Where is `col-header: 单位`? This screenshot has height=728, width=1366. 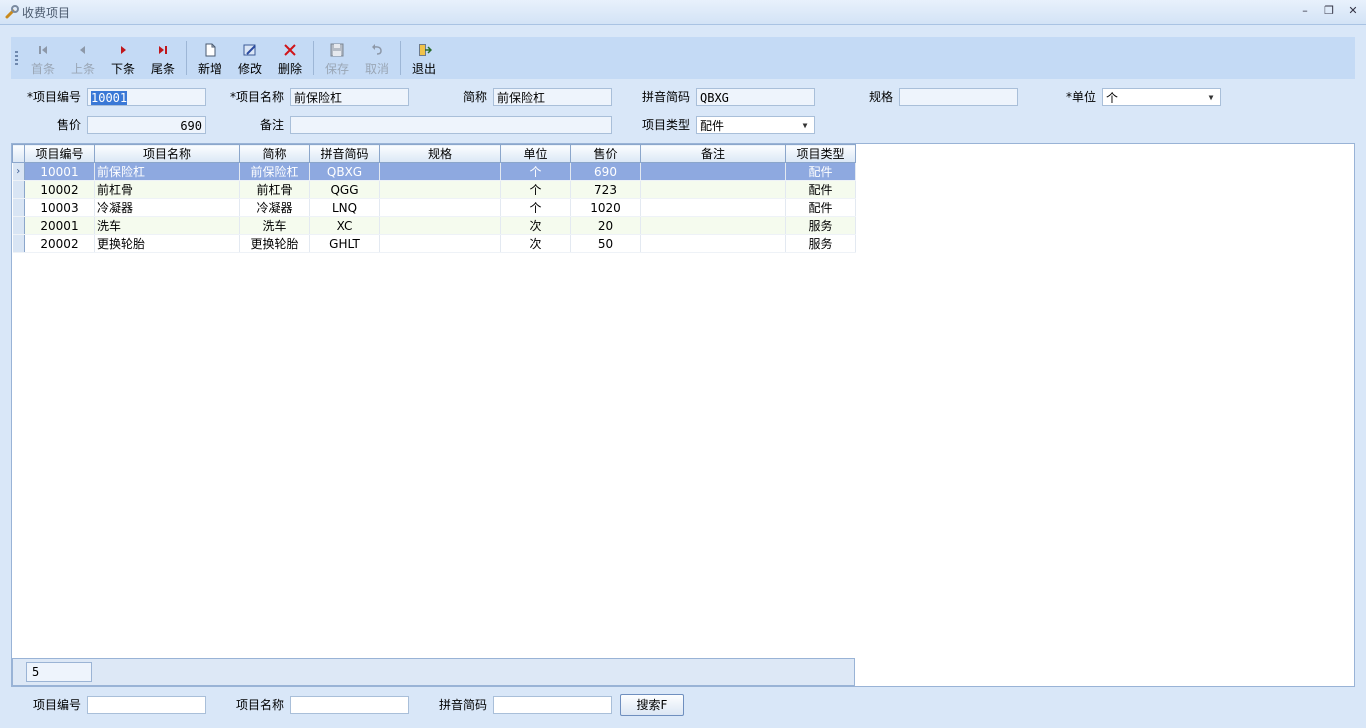
col-header: 单位 is located at coordinates (535, 153).